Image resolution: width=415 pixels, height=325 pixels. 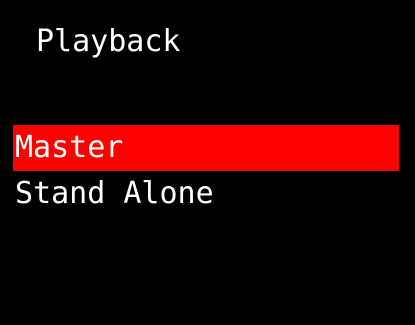 What do you see at coordinates (206, 194) in the screenshot?
I see `menu-item-stand-alone: Stand Alone` at bounding box center [206, 194].